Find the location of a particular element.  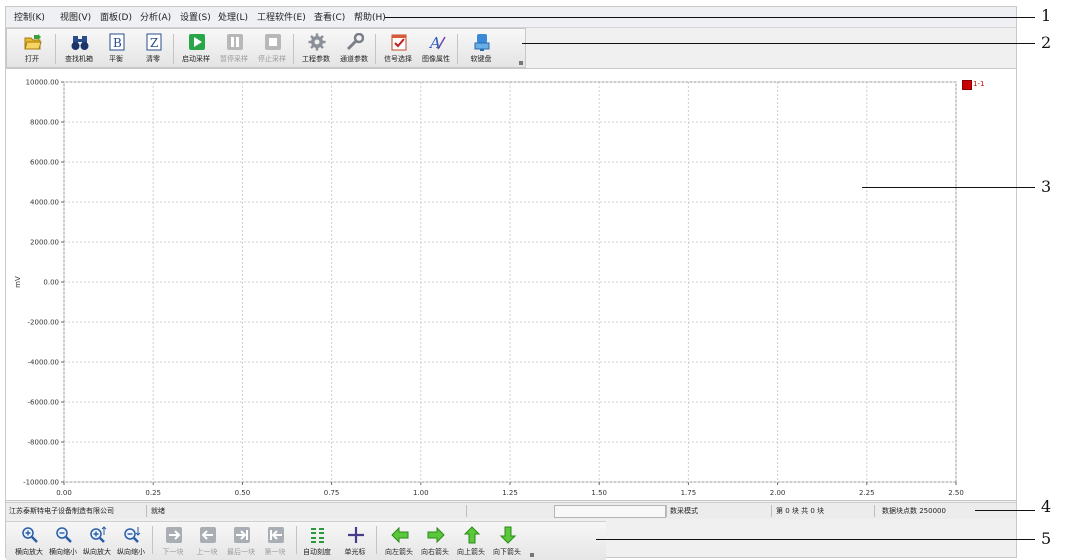

menu-engineering-software: 工程软件(E) is located at coordinates (281, 16).